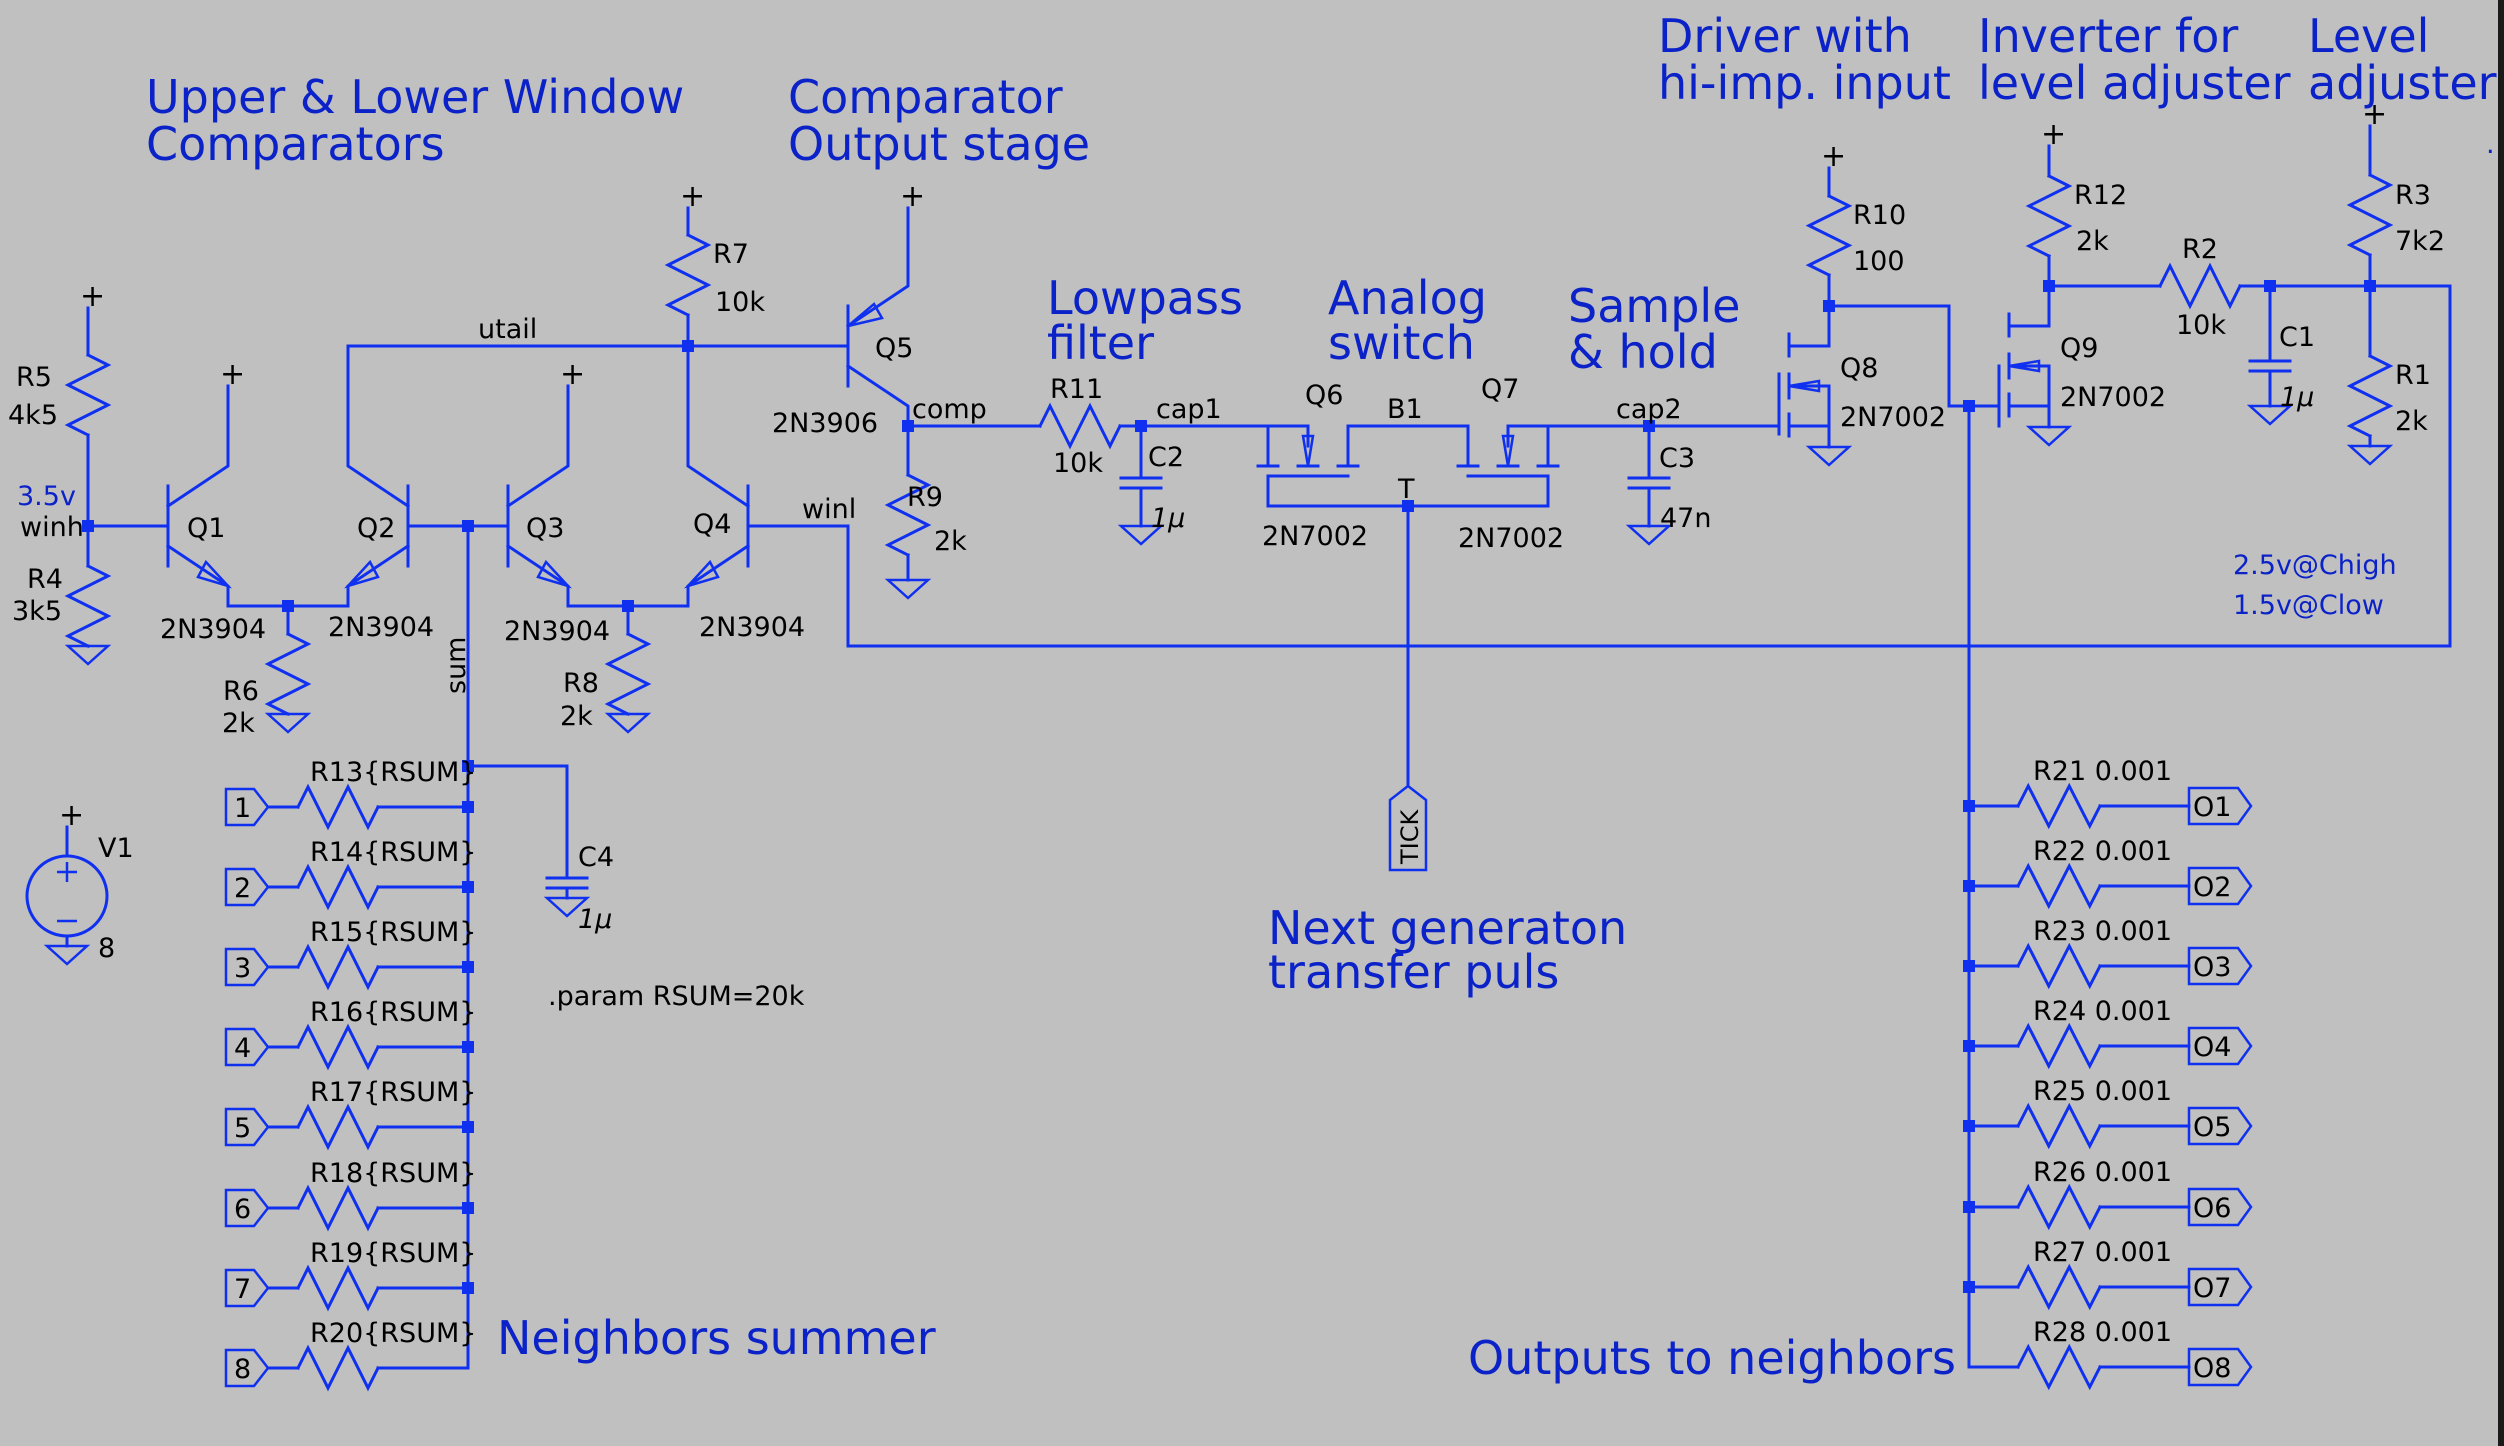 This screenshot has width=2504, height=1446. What do you see at coordinates (712, 524) in the screenshot?
I see `q4-name: Q4` at bounding box center [712, 524].